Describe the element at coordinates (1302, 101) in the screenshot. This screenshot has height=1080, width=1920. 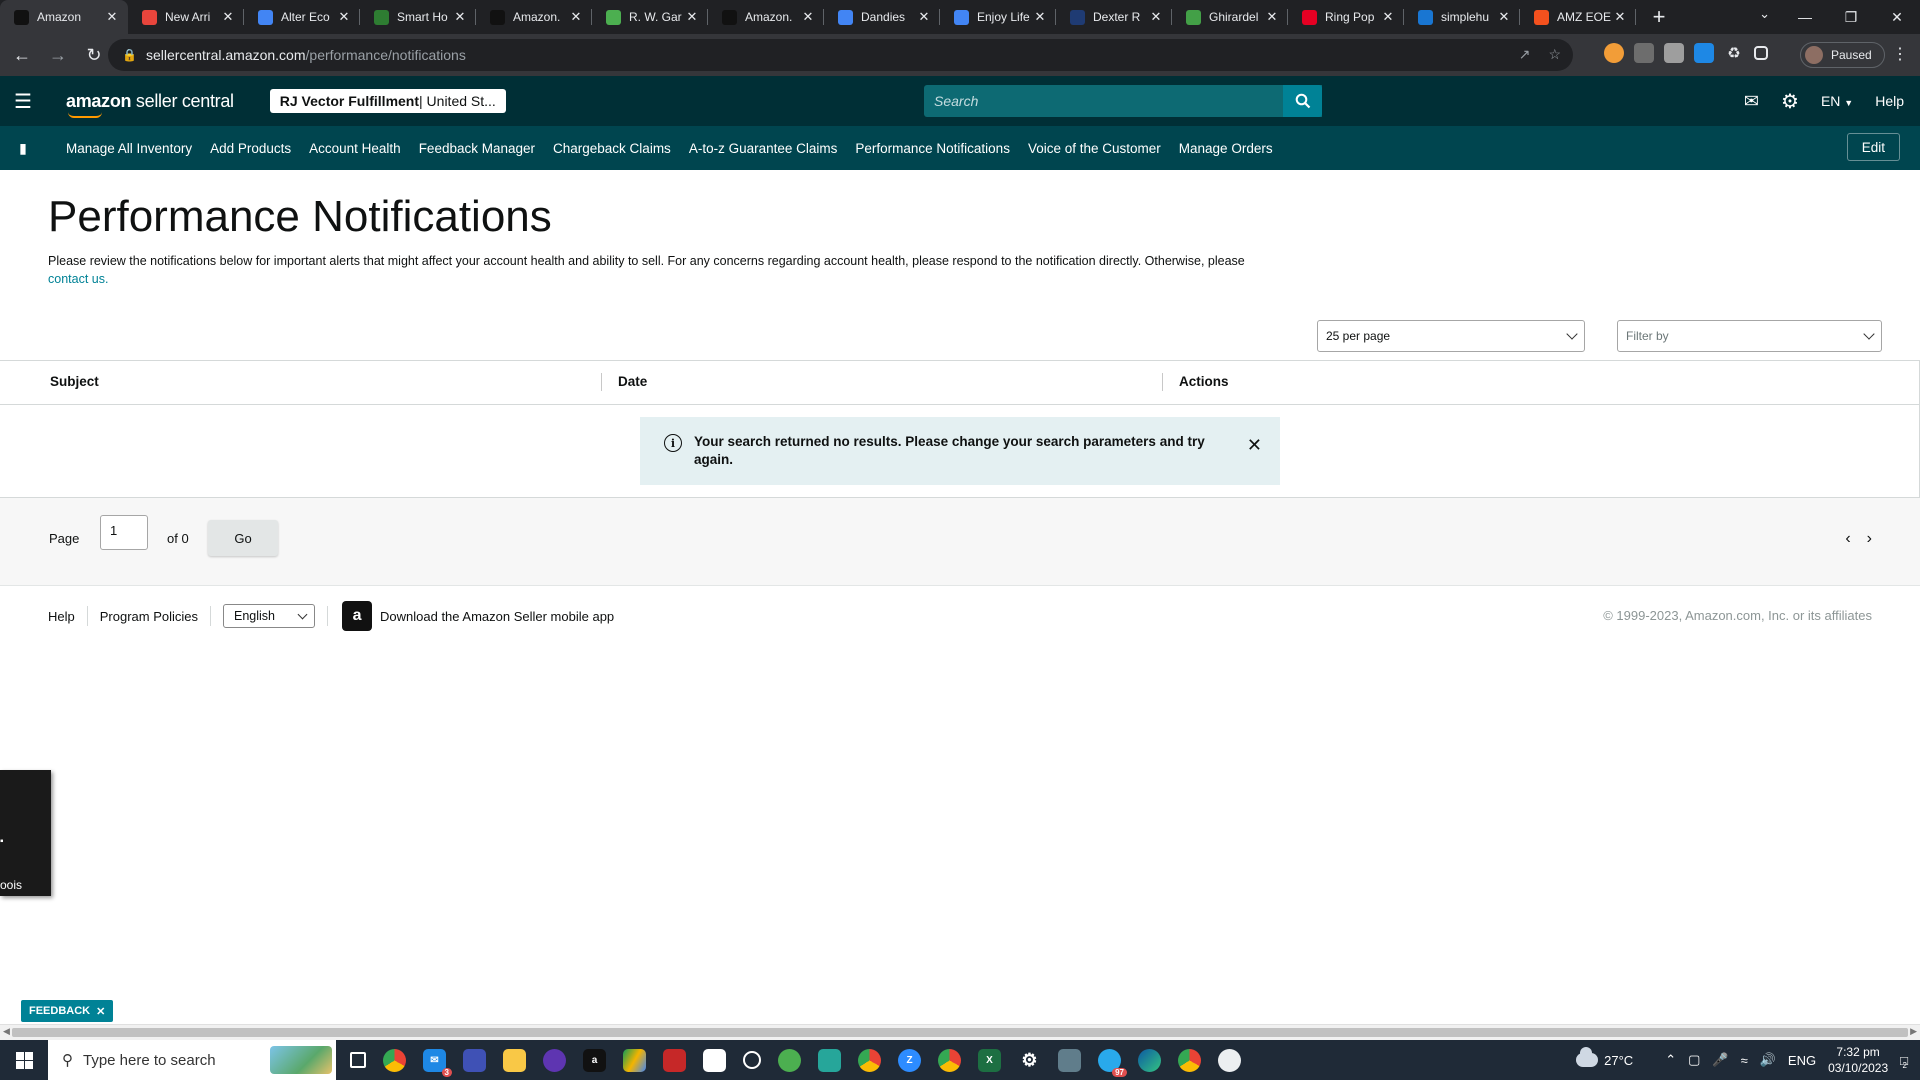
I see `search-icon` at that location.